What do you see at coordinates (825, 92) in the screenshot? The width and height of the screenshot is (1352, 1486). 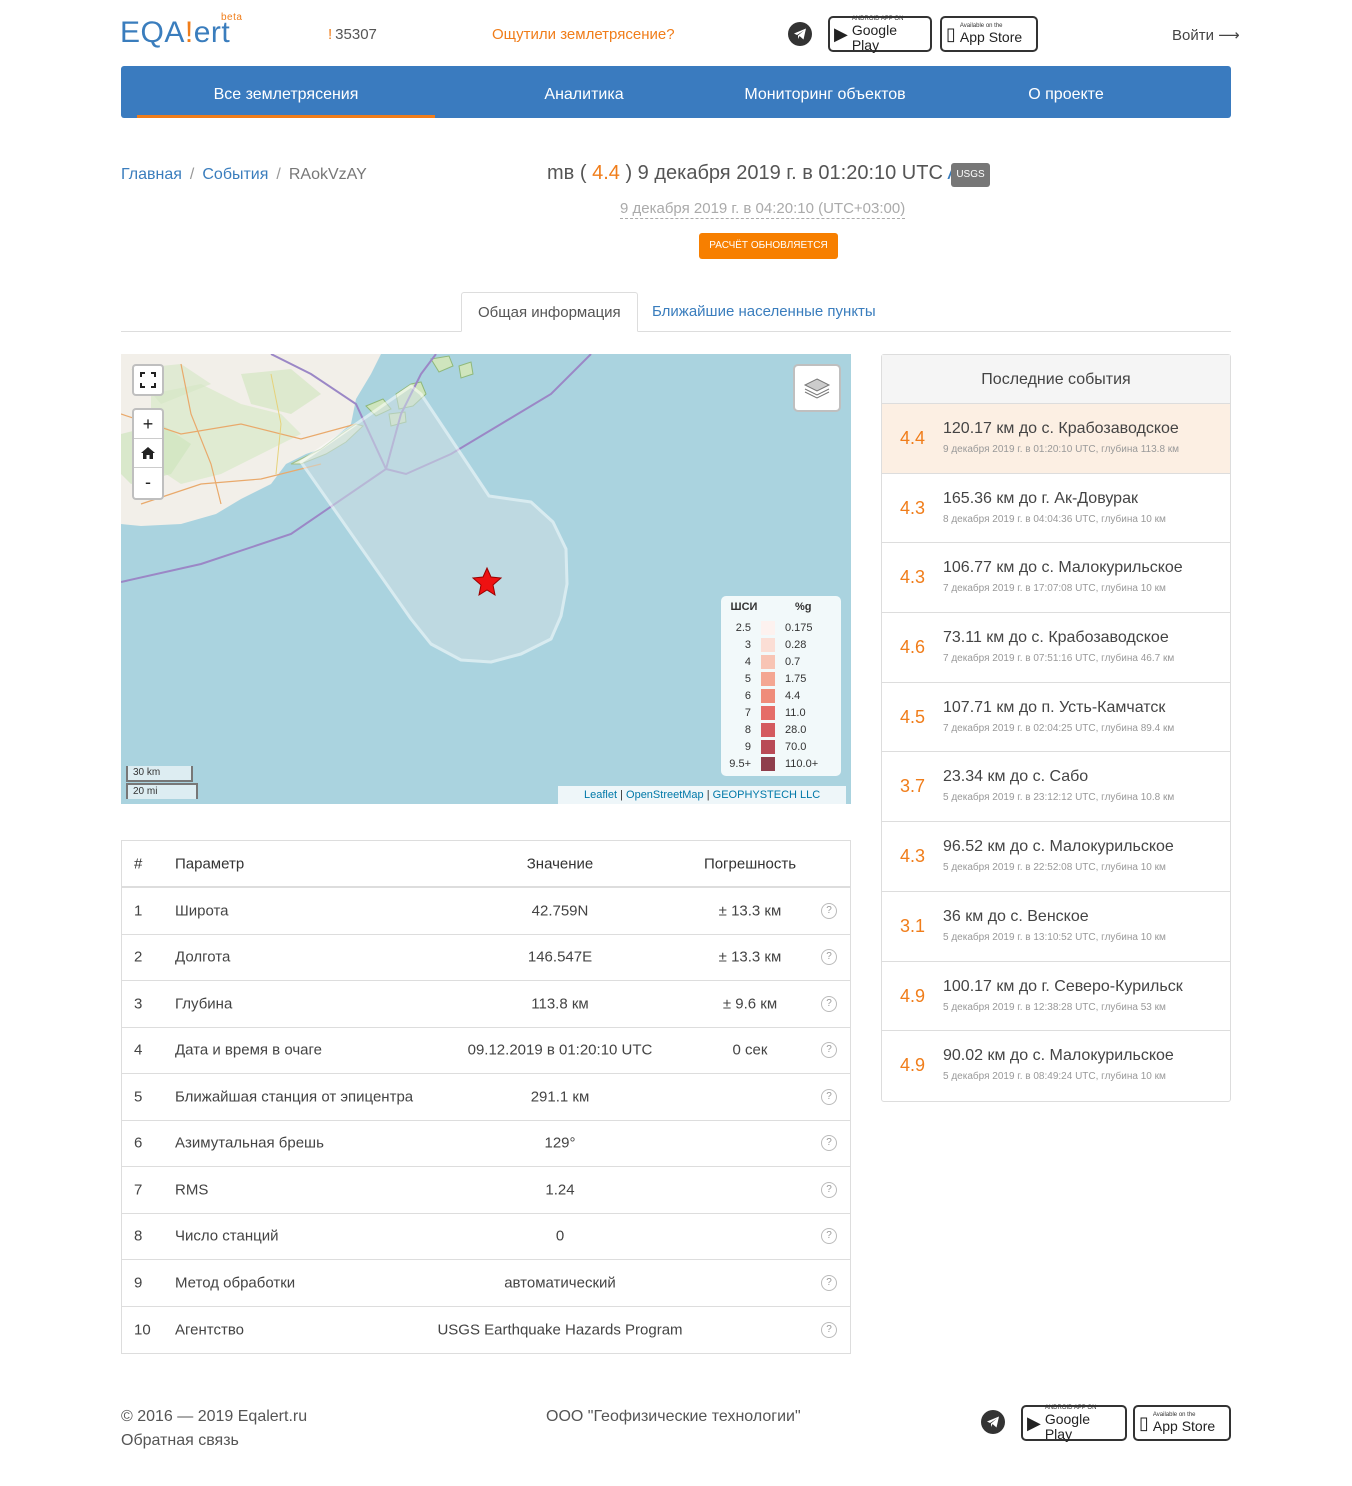 I see `nav-item-monitoring: Мониторинг объектов` at bounding box center [825, 92].